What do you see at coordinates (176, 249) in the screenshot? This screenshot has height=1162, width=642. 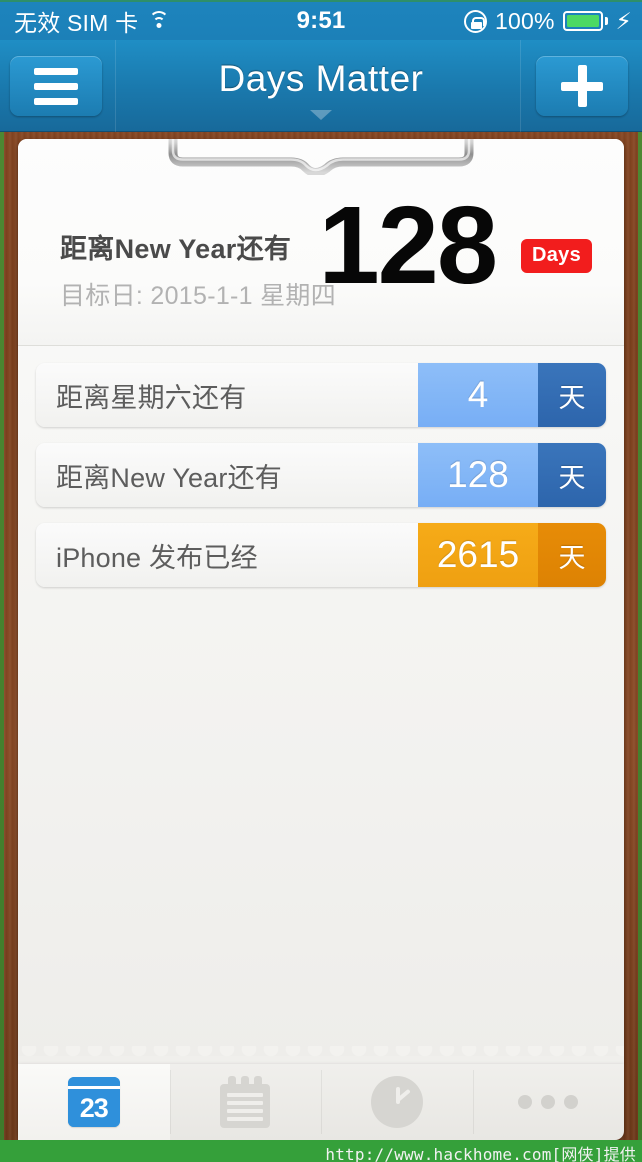 I see `featured-title: 距离New Year还有` at bounding box center [176, 249].